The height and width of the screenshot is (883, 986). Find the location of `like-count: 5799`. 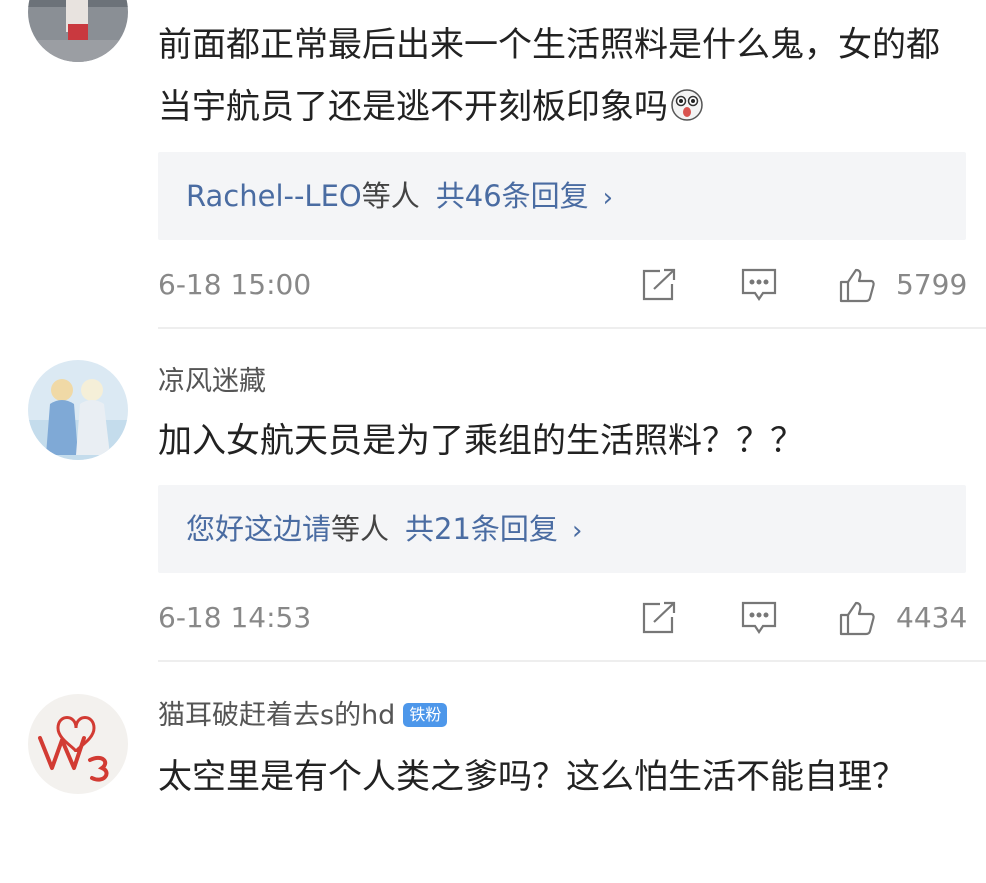

like-count: 5799 is located at coordinates (932, 284).